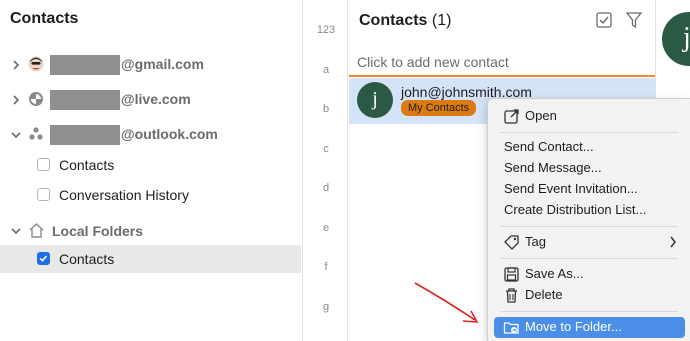  Describe the element at coordinates (36, 99) in the screenshot. I see `outlook-live-icon` at that location.